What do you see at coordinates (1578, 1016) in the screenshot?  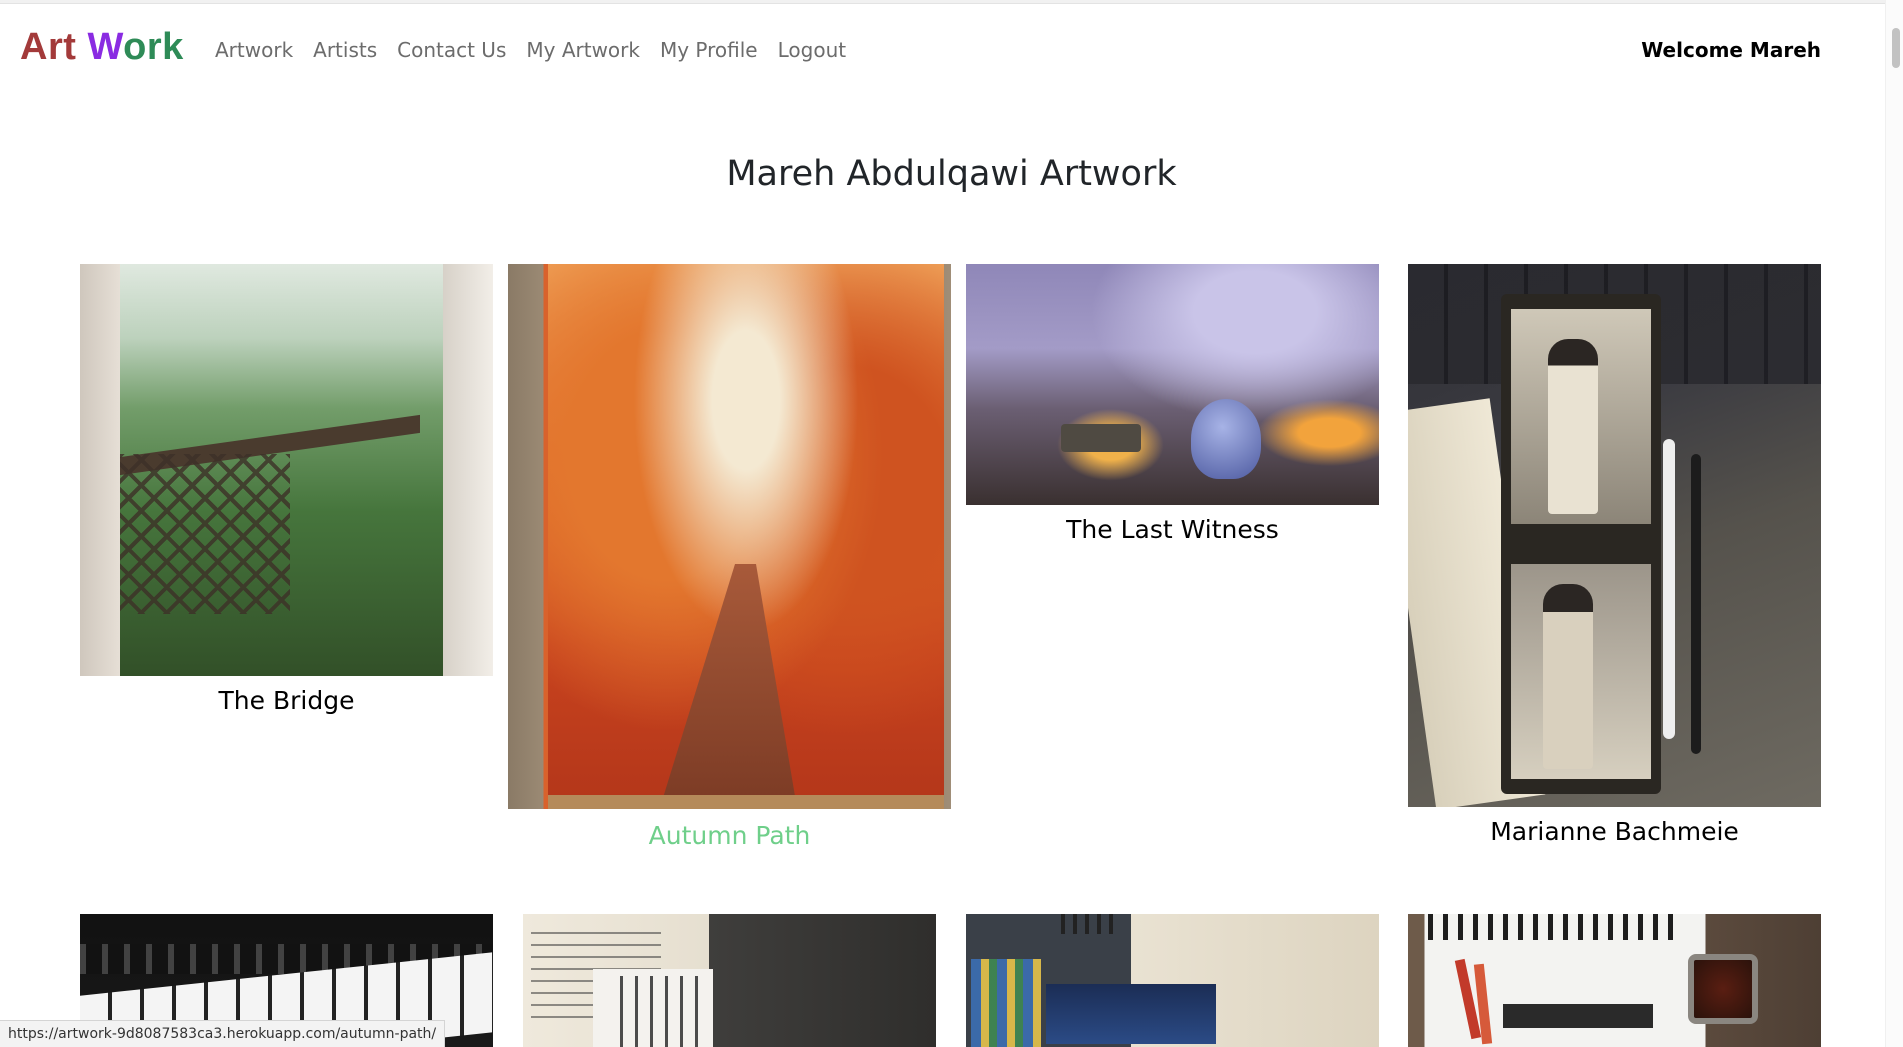 I see `sketch-shape` at bounding box center [1578, 1016].